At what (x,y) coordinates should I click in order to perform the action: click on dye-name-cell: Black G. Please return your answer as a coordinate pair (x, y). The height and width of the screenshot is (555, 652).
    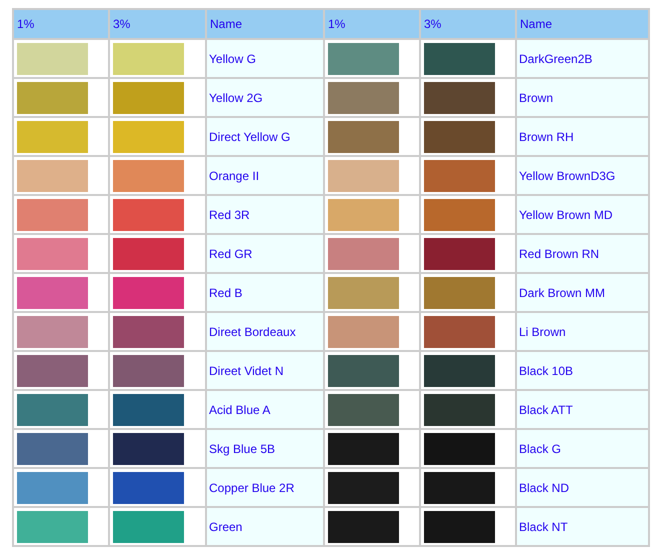
    Looking at the image, I should click on (582, 448).